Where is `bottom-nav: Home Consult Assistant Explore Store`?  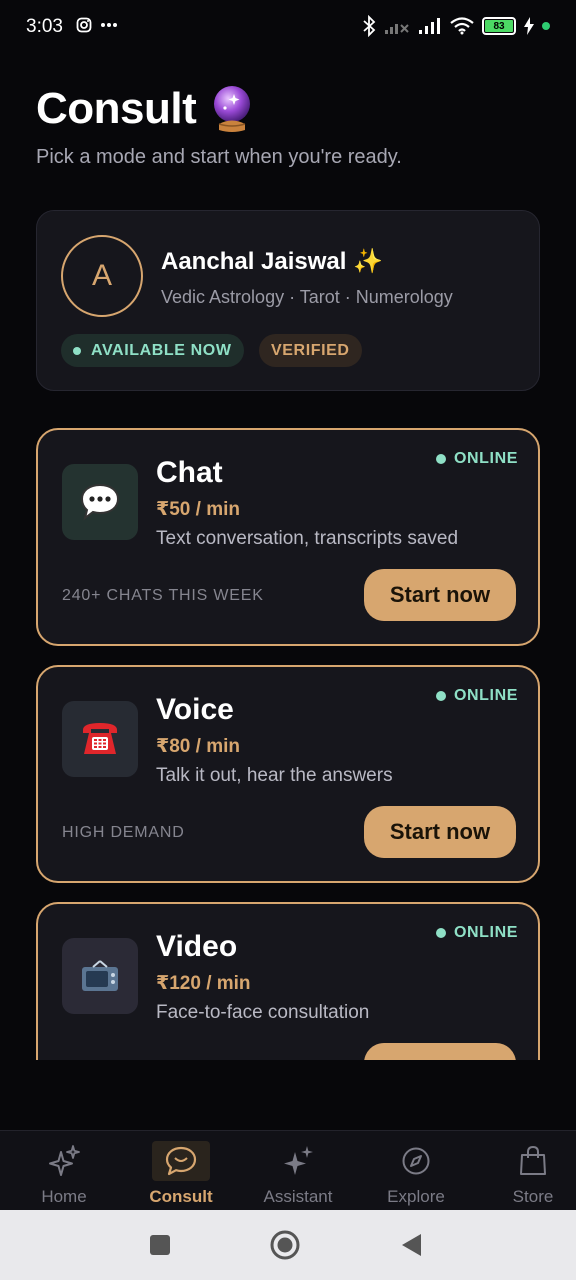 bottom-nav: Home Consult Assistant Explore Store is located at coordinates (288, 1170).